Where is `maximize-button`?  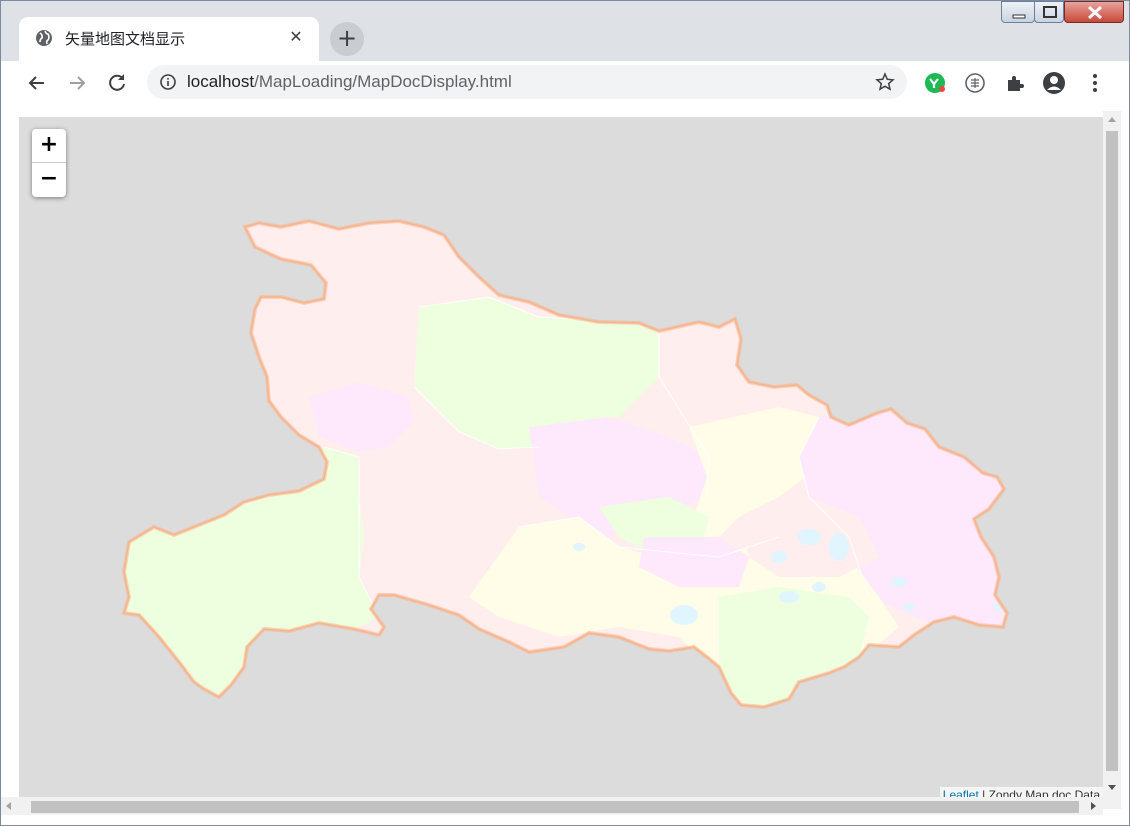
maximize-button is located at coordinates (1049, 12).